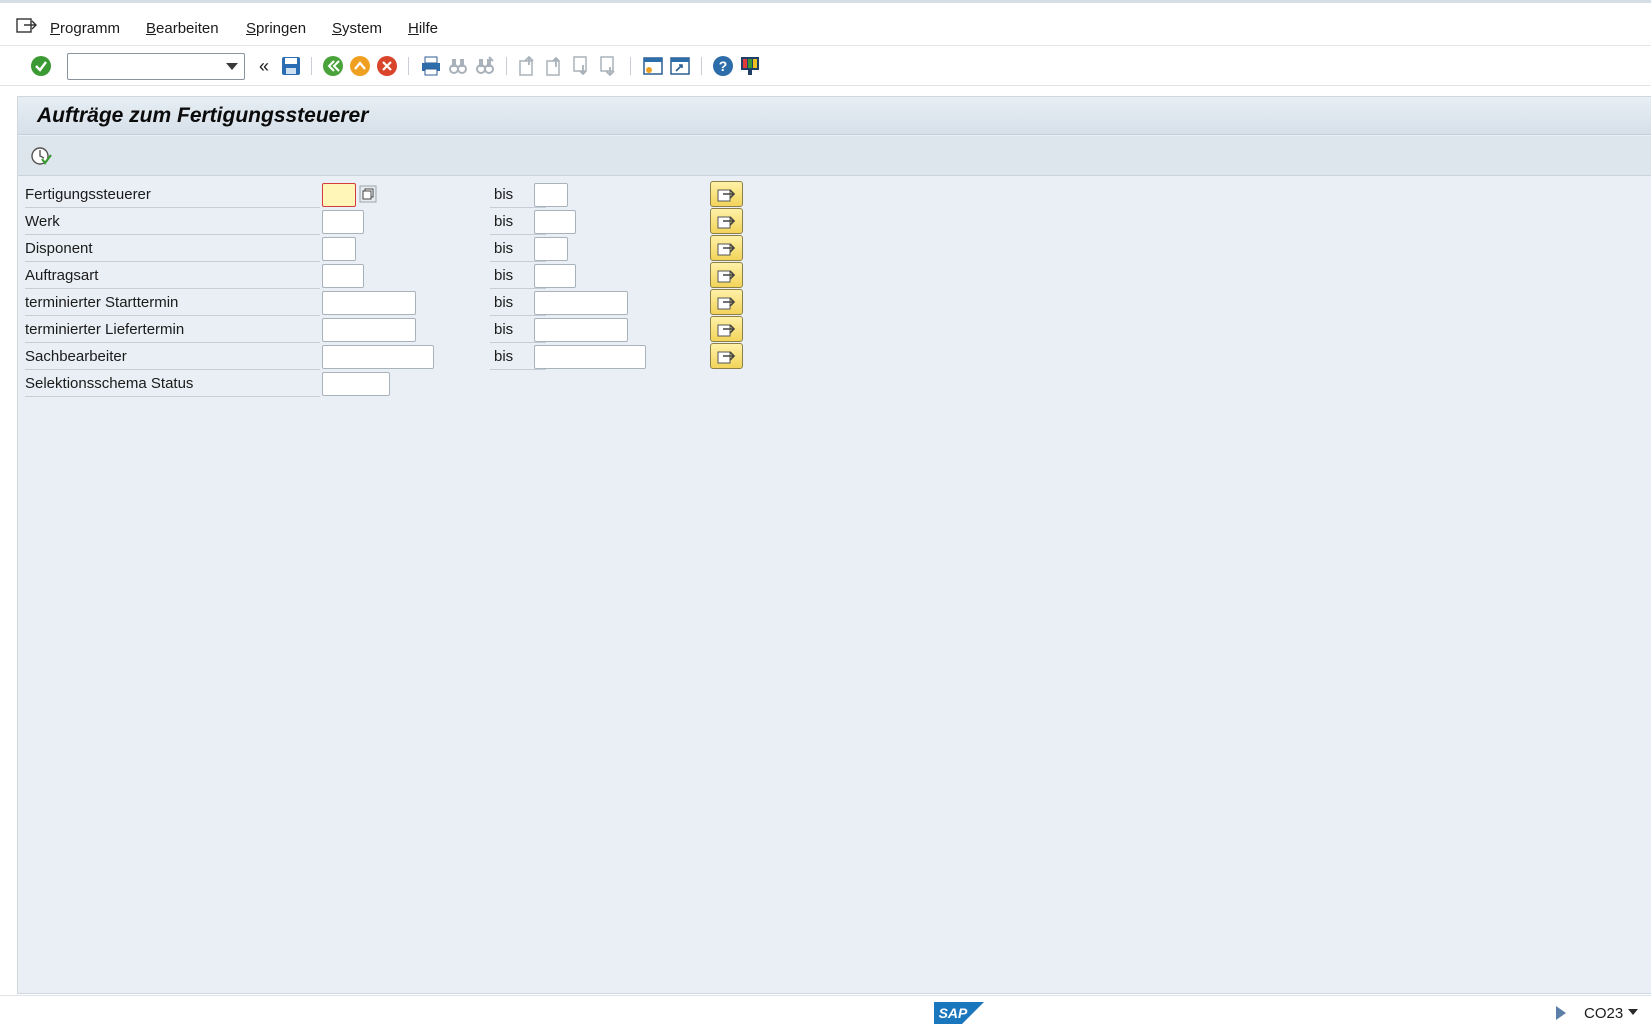  What do you see at coordinates (357, 28) in the screenshot?
I see `menu-system: System` at bounding box center [357, 28].